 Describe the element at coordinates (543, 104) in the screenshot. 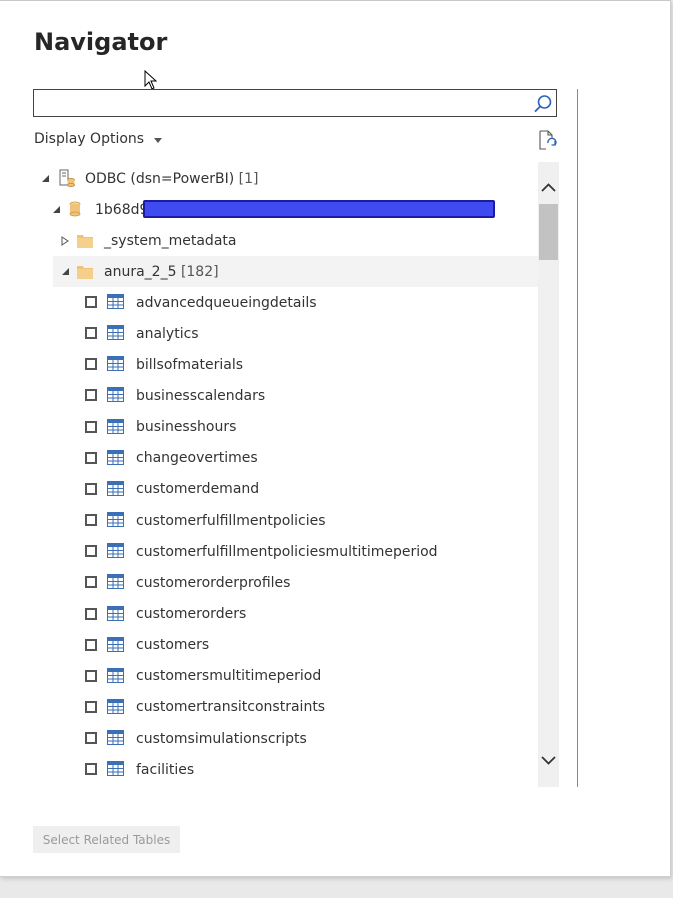

I see `search-icon` at that location.